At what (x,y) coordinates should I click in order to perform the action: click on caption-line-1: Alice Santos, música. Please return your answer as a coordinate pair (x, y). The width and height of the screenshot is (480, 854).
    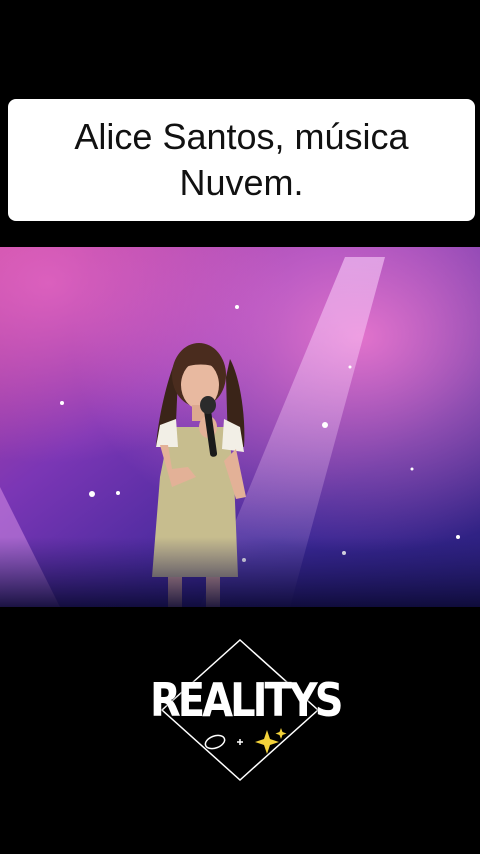
    Looking at the image, I should click on (241, 136).